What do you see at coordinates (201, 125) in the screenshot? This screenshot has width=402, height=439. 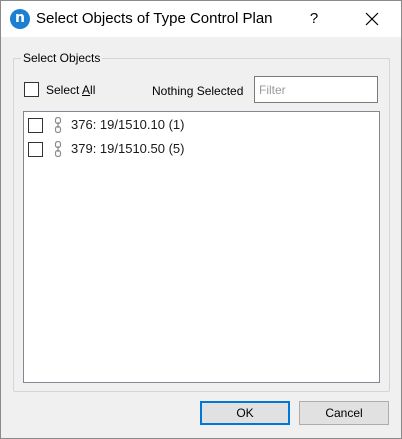 I see `list-item: 376: 19/1510.10 (1)` at bounding box center [201, 125].